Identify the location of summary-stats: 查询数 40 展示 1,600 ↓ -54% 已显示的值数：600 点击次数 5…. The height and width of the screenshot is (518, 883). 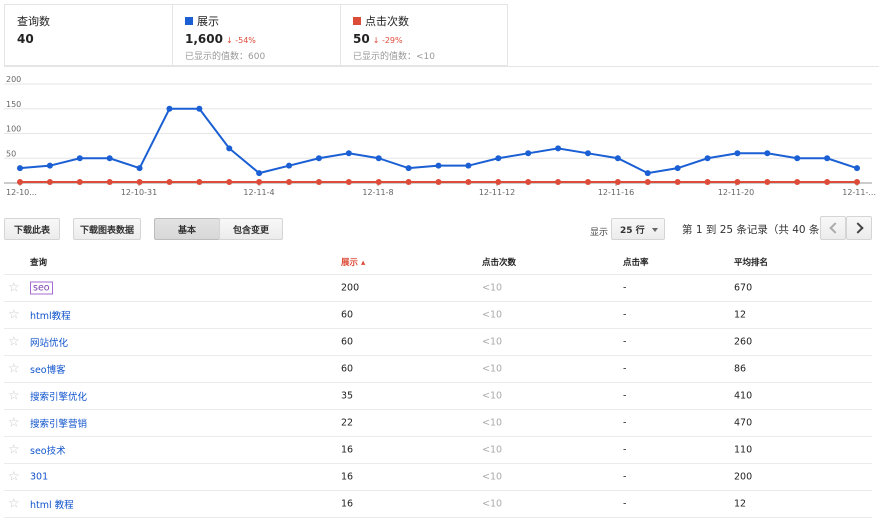
(256, 35).